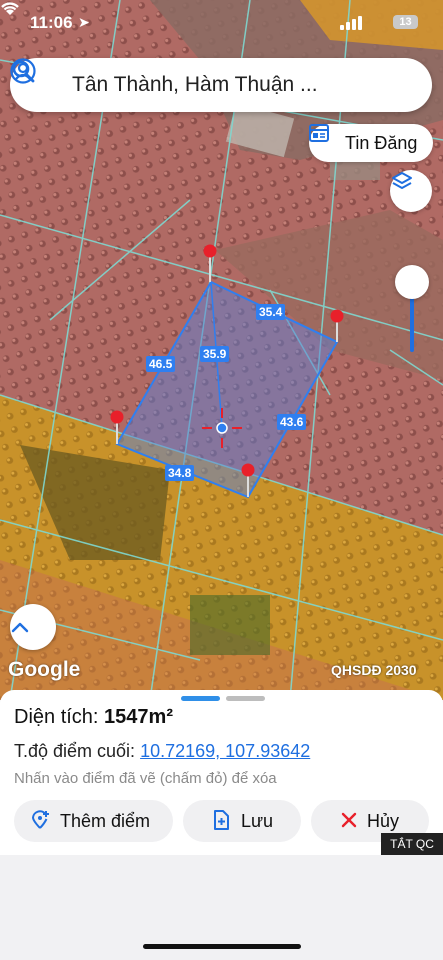 This screenshot has width=443, height=960. Describe the element at coordinates (33, 627) in the screenshot. I see `expand-button` at that location.